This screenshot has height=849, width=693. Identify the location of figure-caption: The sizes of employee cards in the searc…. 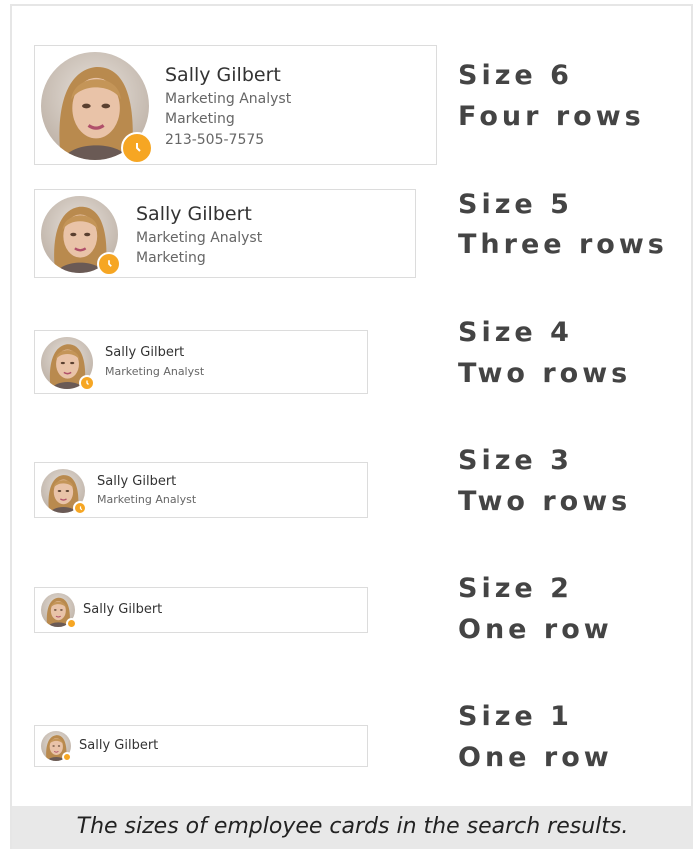
(352, 826).